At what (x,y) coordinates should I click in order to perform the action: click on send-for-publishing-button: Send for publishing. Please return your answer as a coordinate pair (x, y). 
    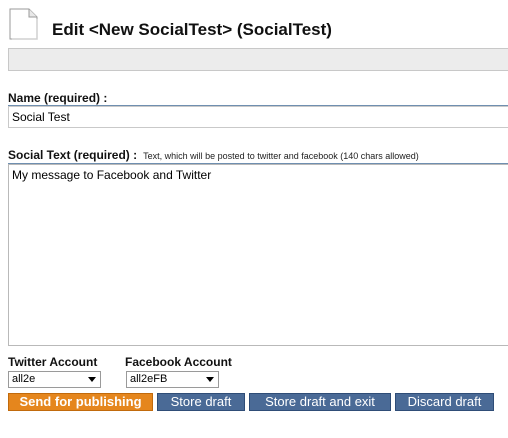
    Looking at the image, I should click on (80, 402).